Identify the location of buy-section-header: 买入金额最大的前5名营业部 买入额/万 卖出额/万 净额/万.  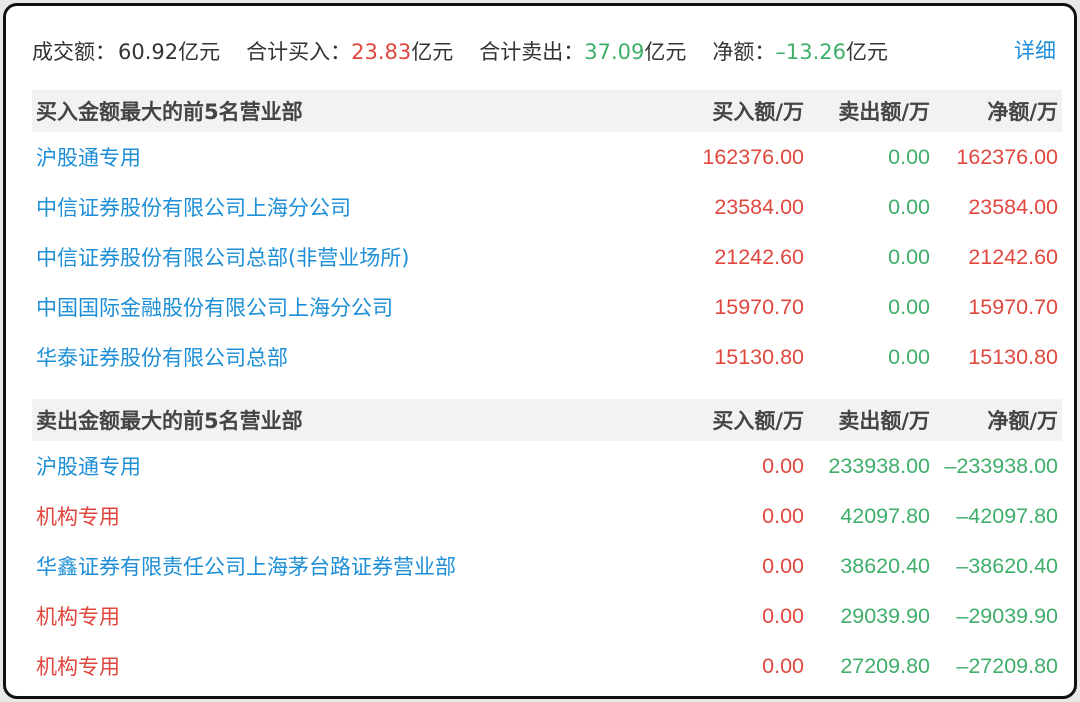
(547, 111).